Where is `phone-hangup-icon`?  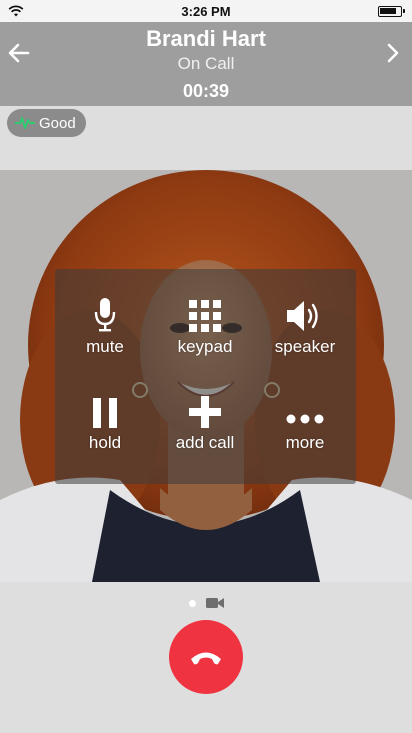 phone-hangup-icon is located at coordinates (206, 658).